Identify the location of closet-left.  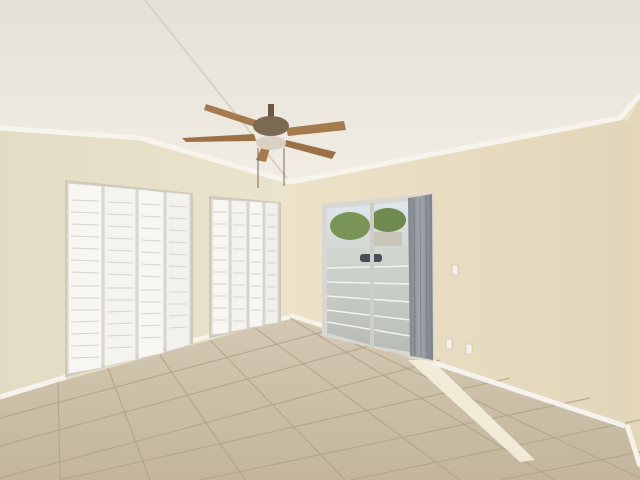
(129, 278).